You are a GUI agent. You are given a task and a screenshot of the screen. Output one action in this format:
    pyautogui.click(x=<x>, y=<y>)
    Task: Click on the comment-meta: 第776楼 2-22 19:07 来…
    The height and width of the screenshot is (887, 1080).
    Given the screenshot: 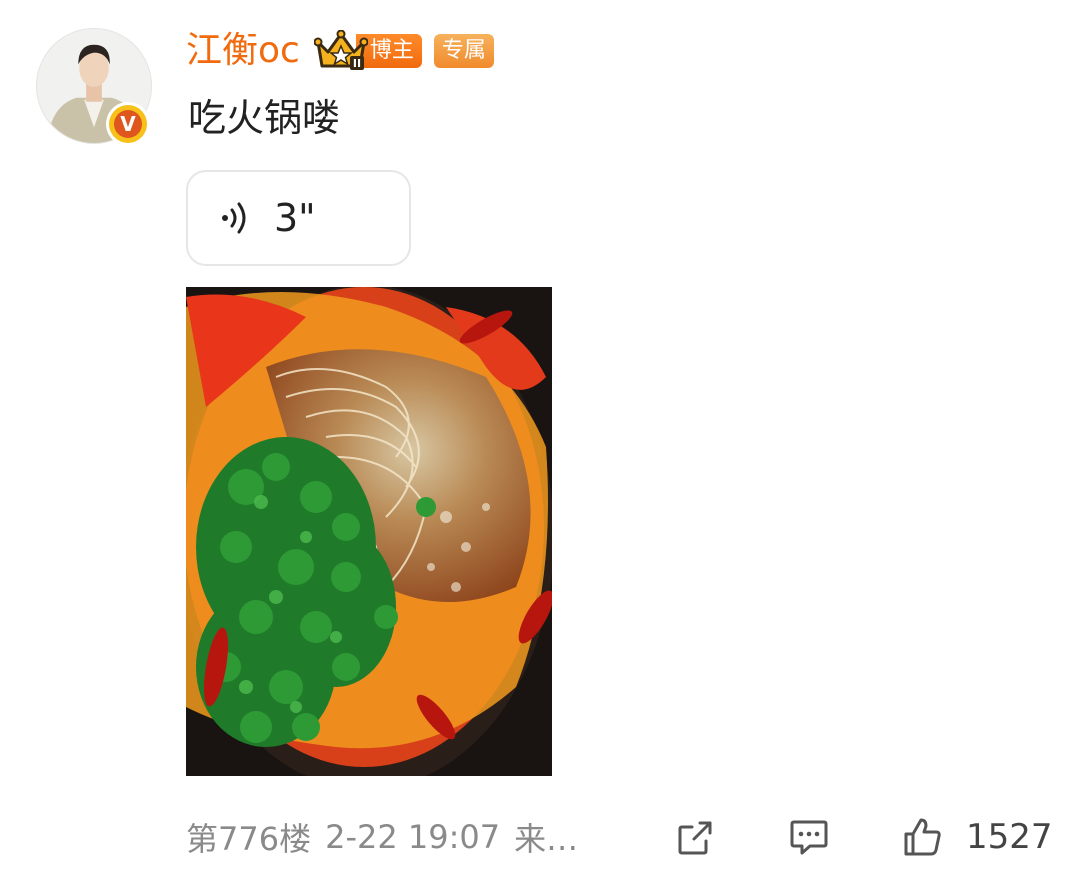 What is the action you would take?
    pyautogui.click(x=382, y=837)
    